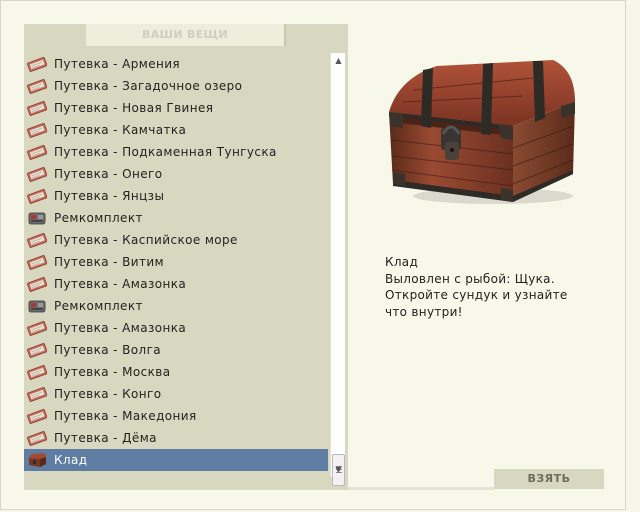  Describe the element at coordinates (470, 278) in the screenshot. I see `item-description-line-1: Выловлен с рыбой: Щука.` at that location.